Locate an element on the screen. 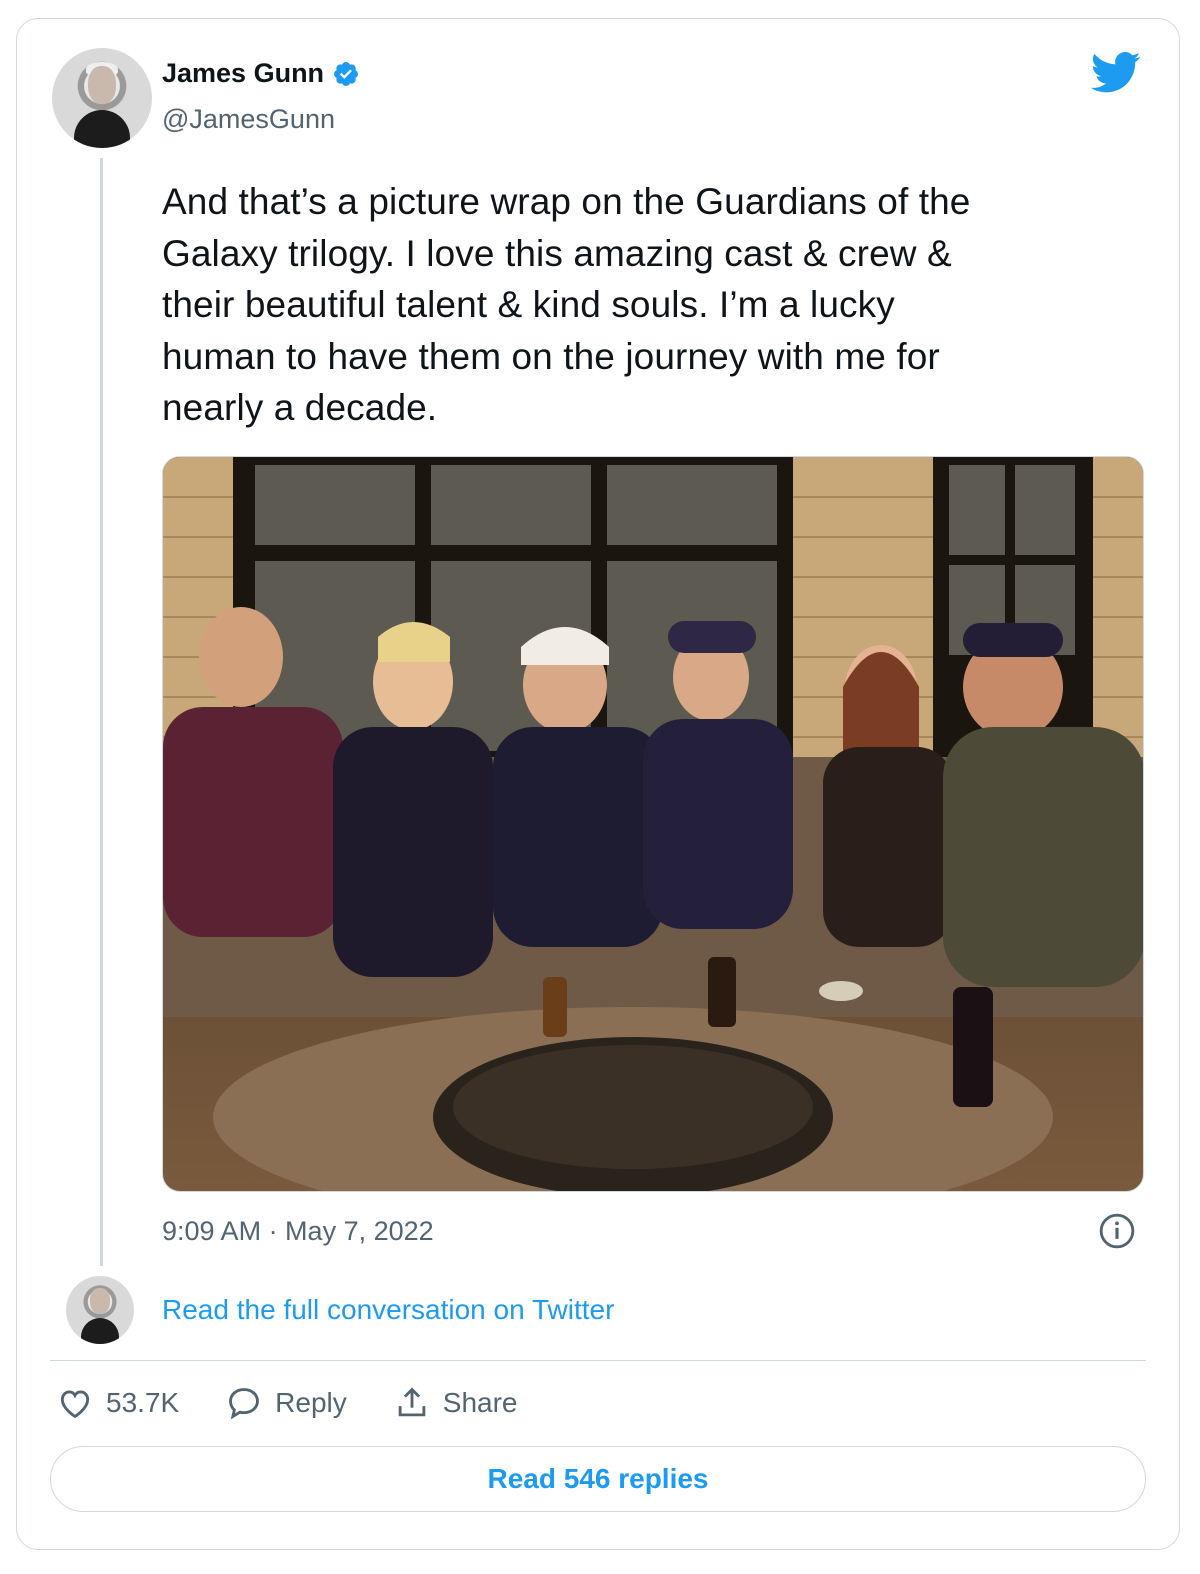 This screenshot has width=1200, height=1574. twitter-logo-icon is located at coordinates (1116, 73).